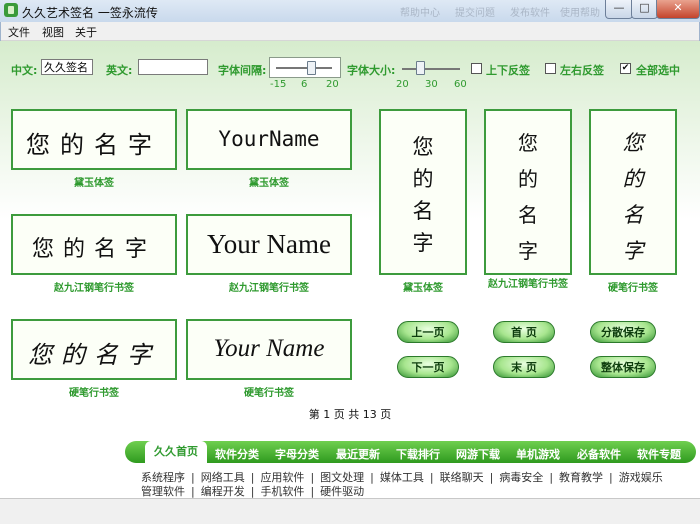 This screenshot has height=524, width=700. What do you see at coordinates (420, 13) in the screenshot?
I see `faded-title-part: 帮助中心` at bounding box center [420, 13].